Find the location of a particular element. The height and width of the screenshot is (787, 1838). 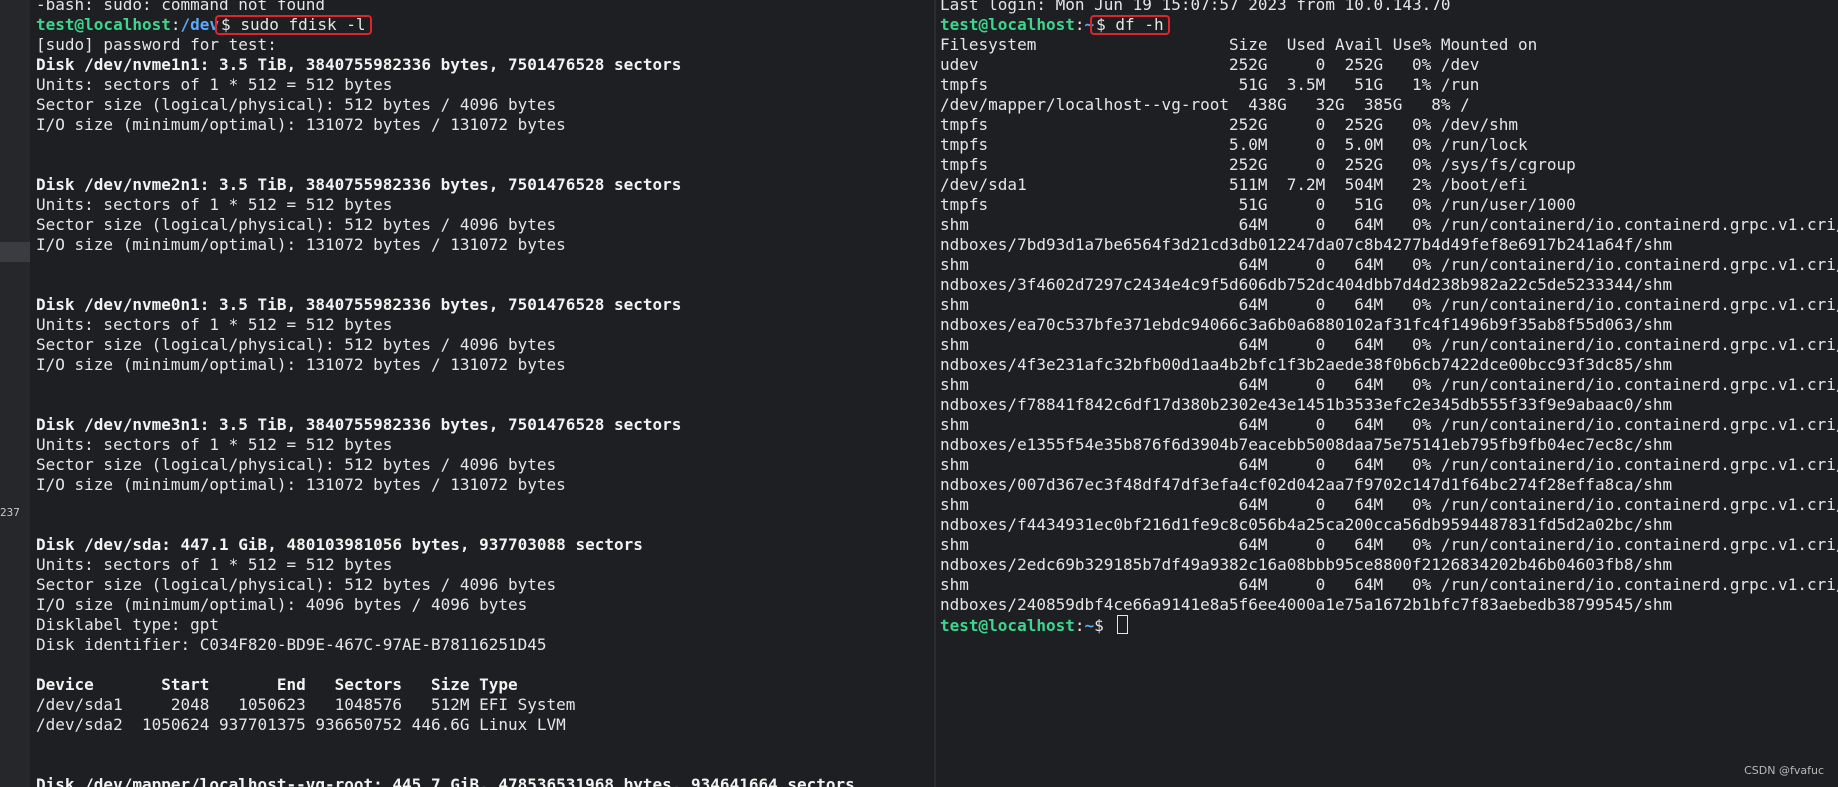

output-line: -bash: sudo: command not found is located at coordinates (180, 7).